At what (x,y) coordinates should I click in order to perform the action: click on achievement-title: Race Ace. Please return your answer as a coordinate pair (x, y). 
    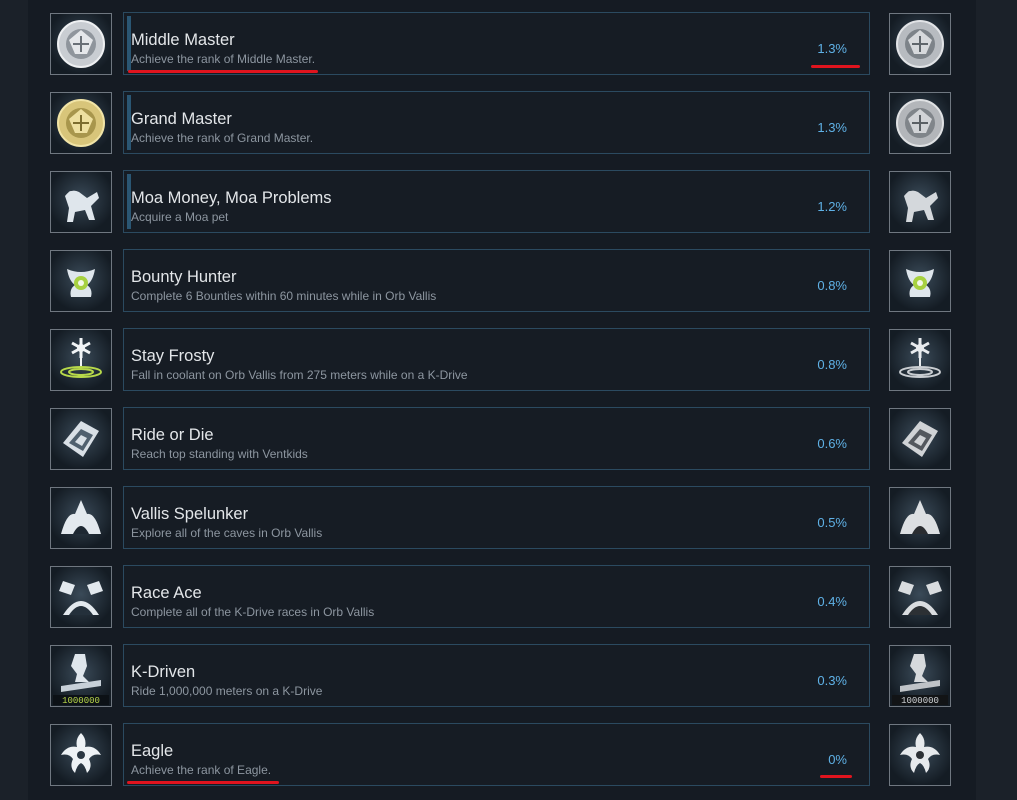
    Looking at the image, I should click on (166, 593).